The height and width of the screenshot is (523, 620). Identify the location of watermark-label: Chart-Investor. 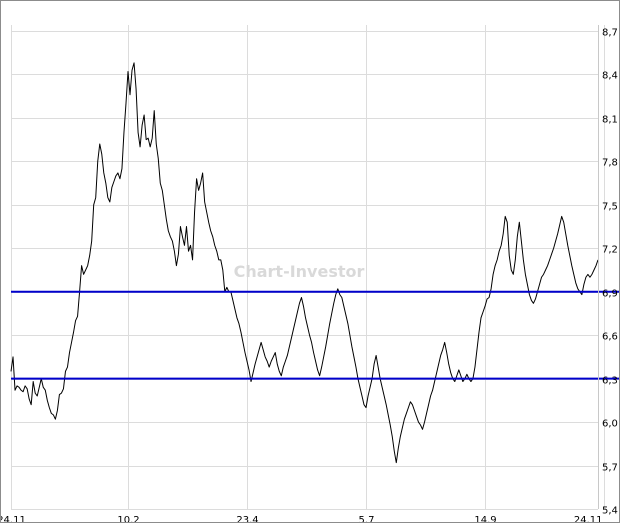
(299, 271).